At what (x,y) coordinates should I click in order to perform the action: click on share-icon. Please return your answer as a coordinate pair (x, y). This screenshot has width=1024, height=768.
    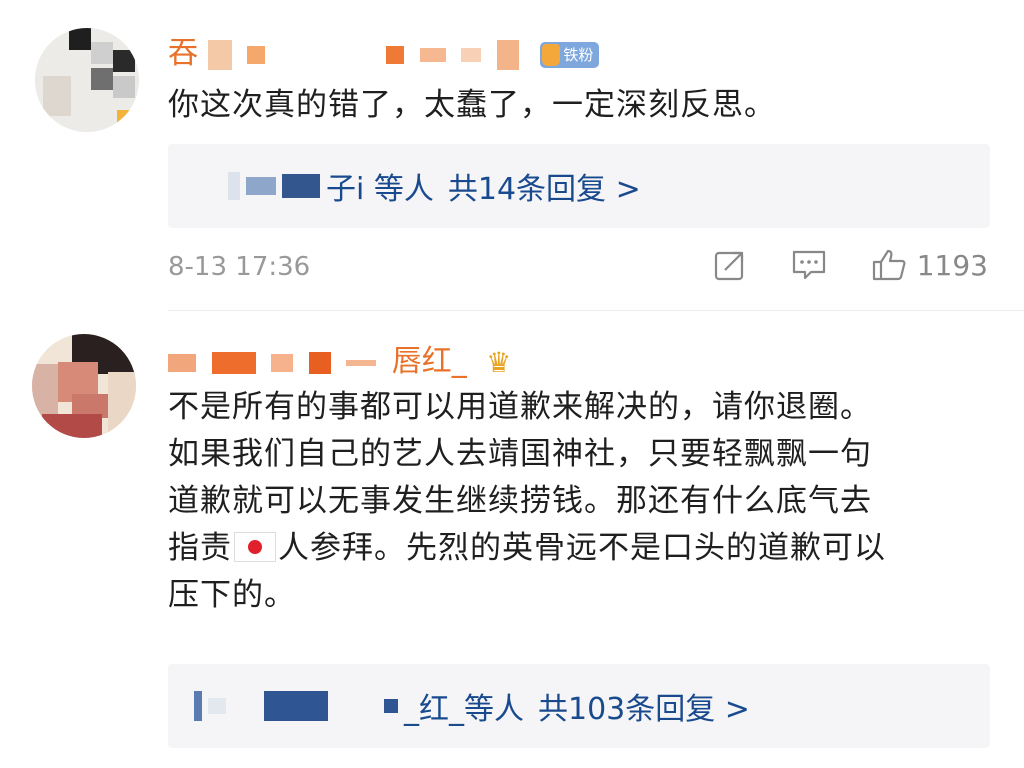
    Looking at the image, I should click on (730, 265).